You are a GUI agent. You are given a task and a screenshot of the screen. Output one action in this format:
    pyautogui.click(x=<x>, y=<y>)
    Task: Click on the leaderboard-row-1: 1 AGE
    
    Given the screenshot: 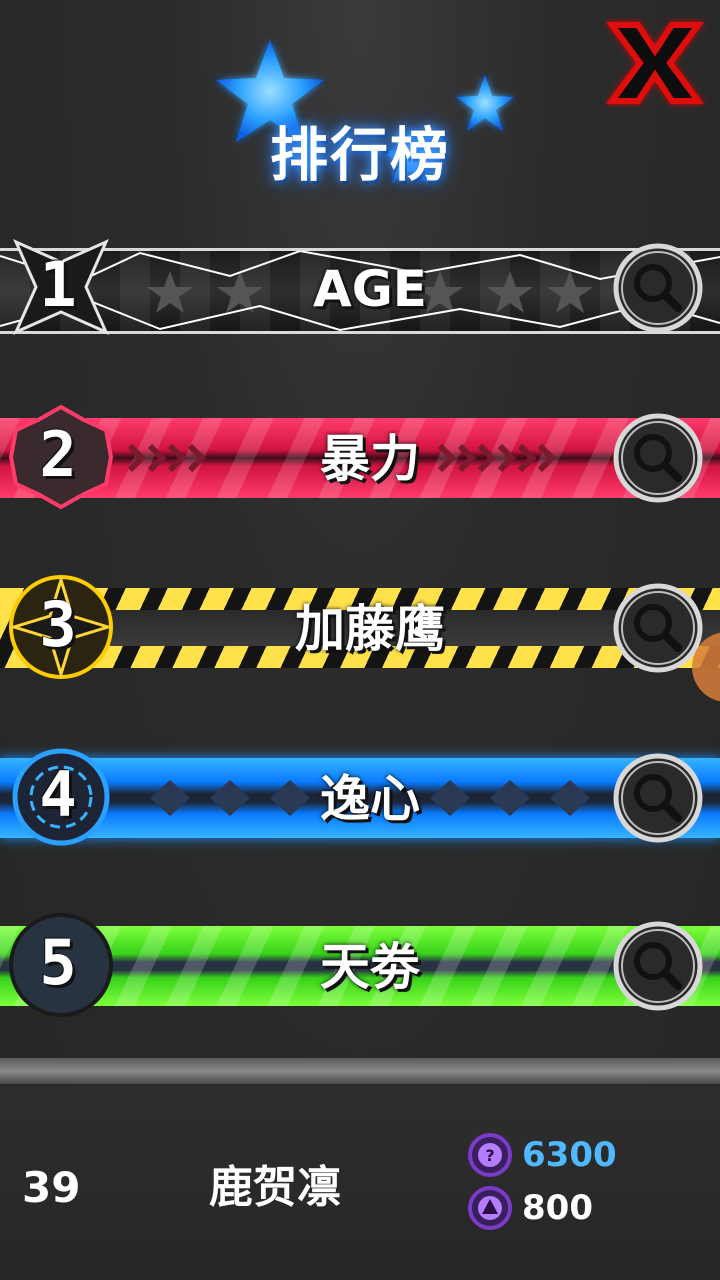 What is the action you would take?
    pyautogui.click(x=360, y=285)
    